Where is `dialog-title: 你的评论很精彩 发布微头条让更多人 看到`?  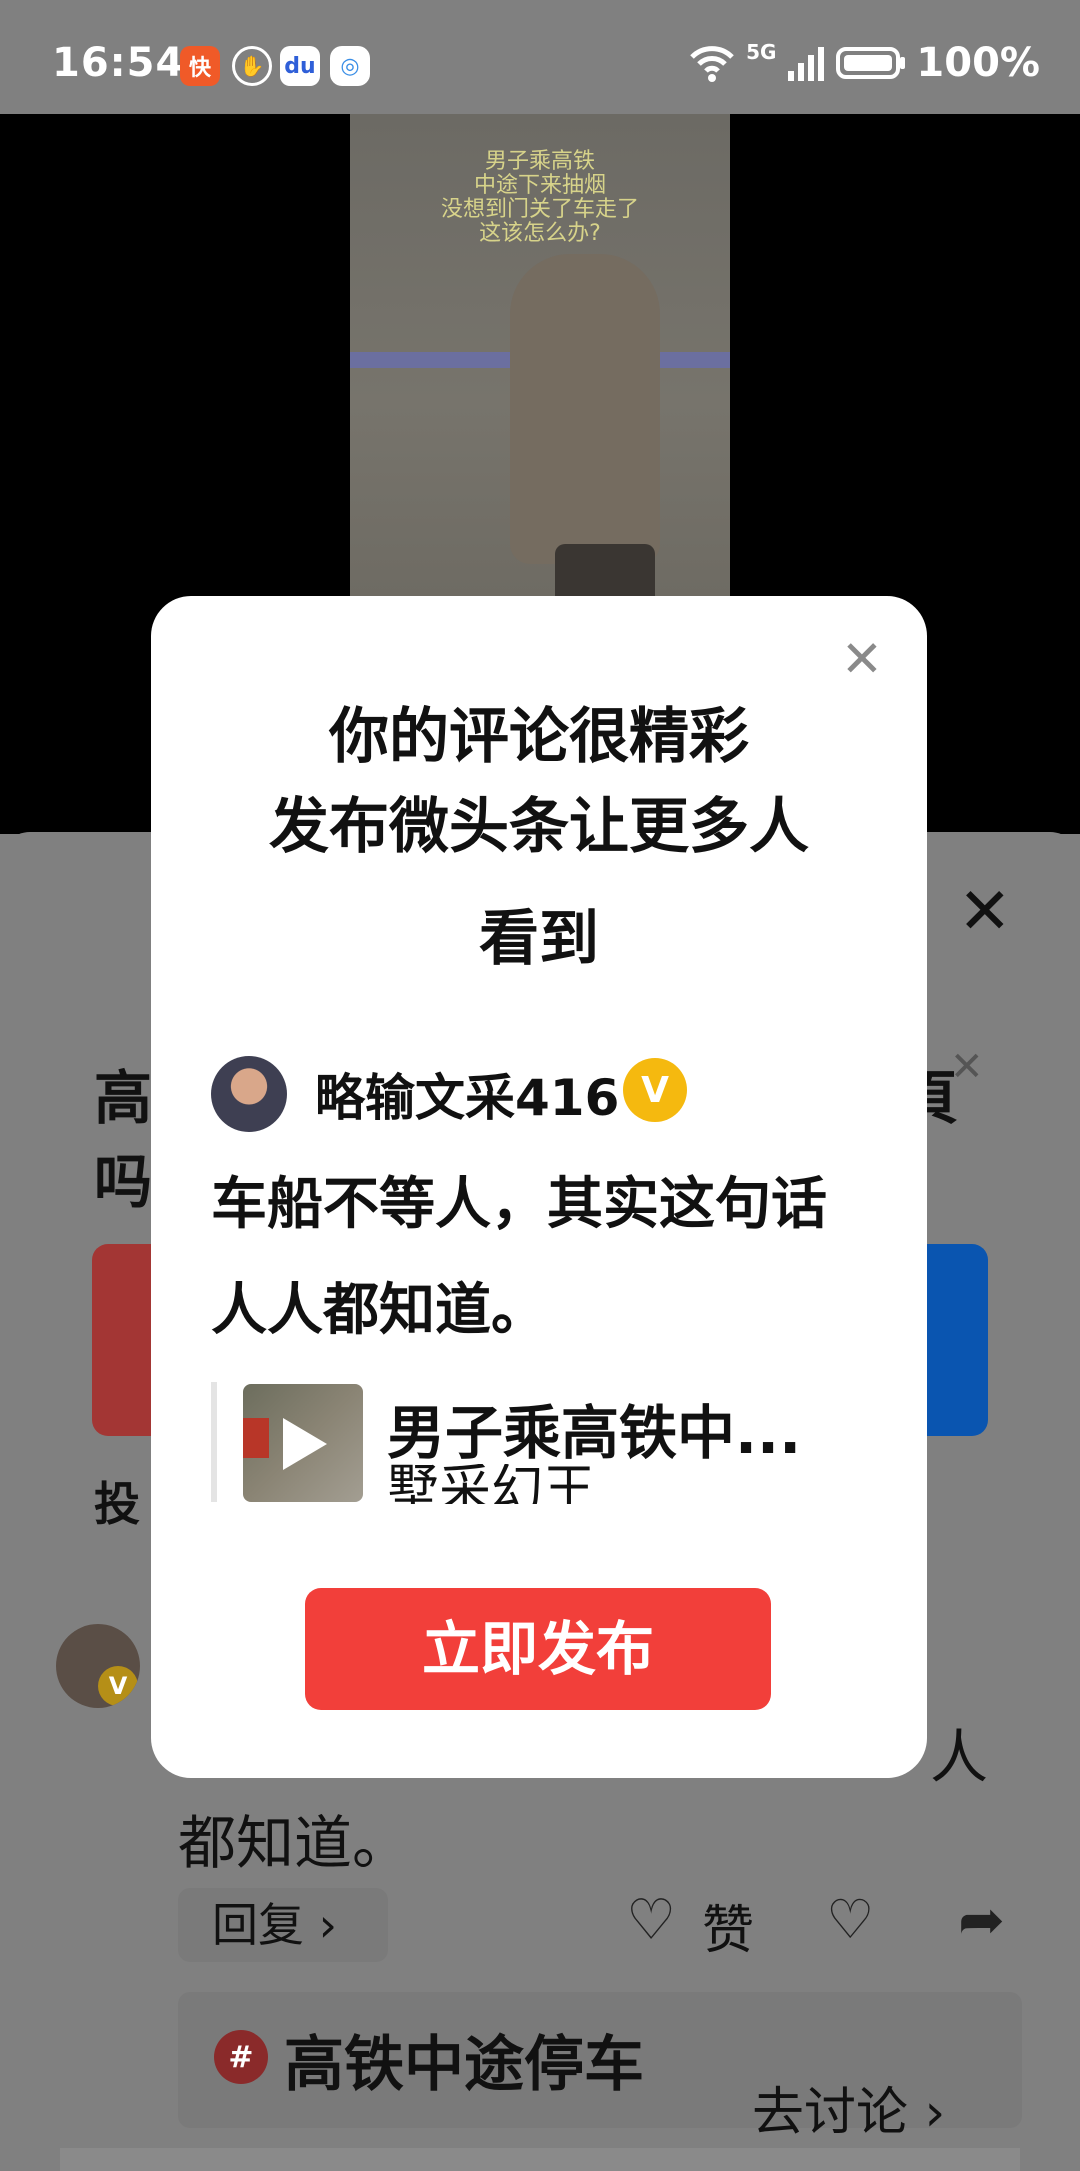
dialog-title: 你的评论很精彩 发布微头条让更多人 看到 is located at coordinates (539, 838).